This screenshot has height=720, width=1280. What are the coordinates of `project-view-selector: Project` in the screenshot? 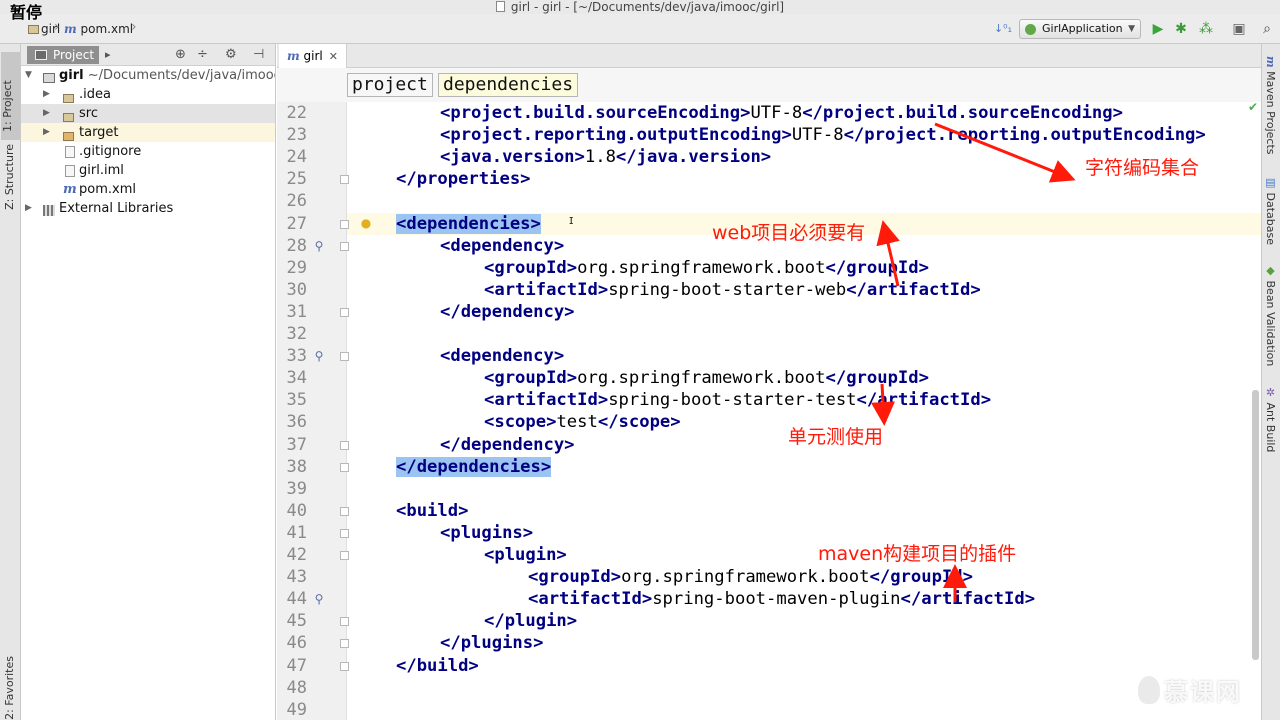 It's located at (63, 55).